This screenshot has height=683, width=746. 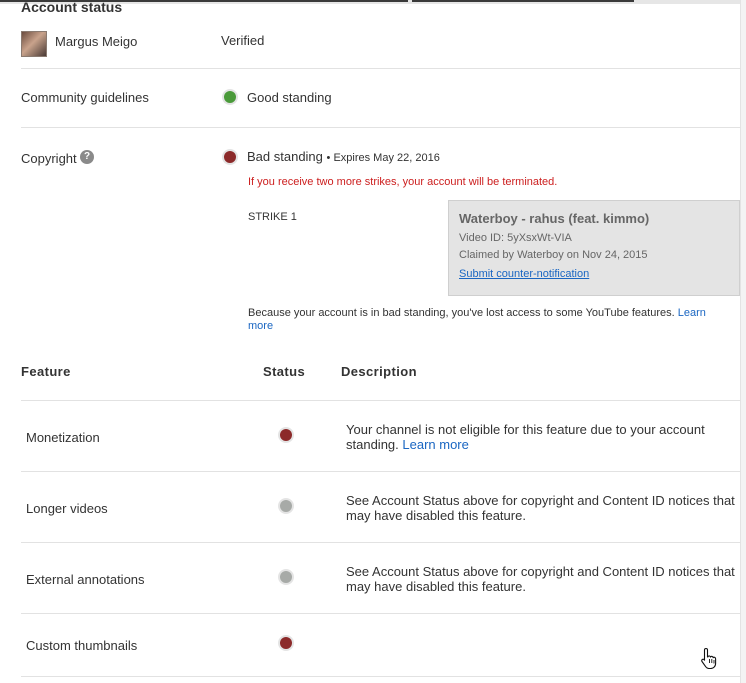 I want to click on external-annotations-status-dot, so click(x=286, y=577).